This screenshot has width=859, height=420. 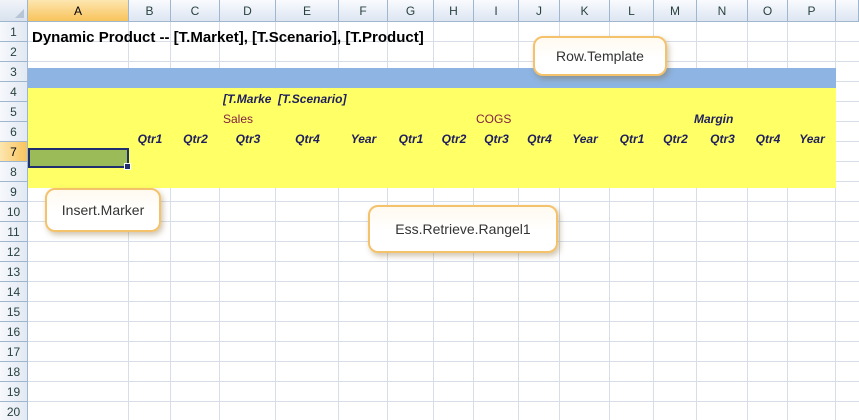 What do you see at coordinates (14, 132) in the screenshot?
I see `row-header-6: 6` at bounding box center [14, 132].